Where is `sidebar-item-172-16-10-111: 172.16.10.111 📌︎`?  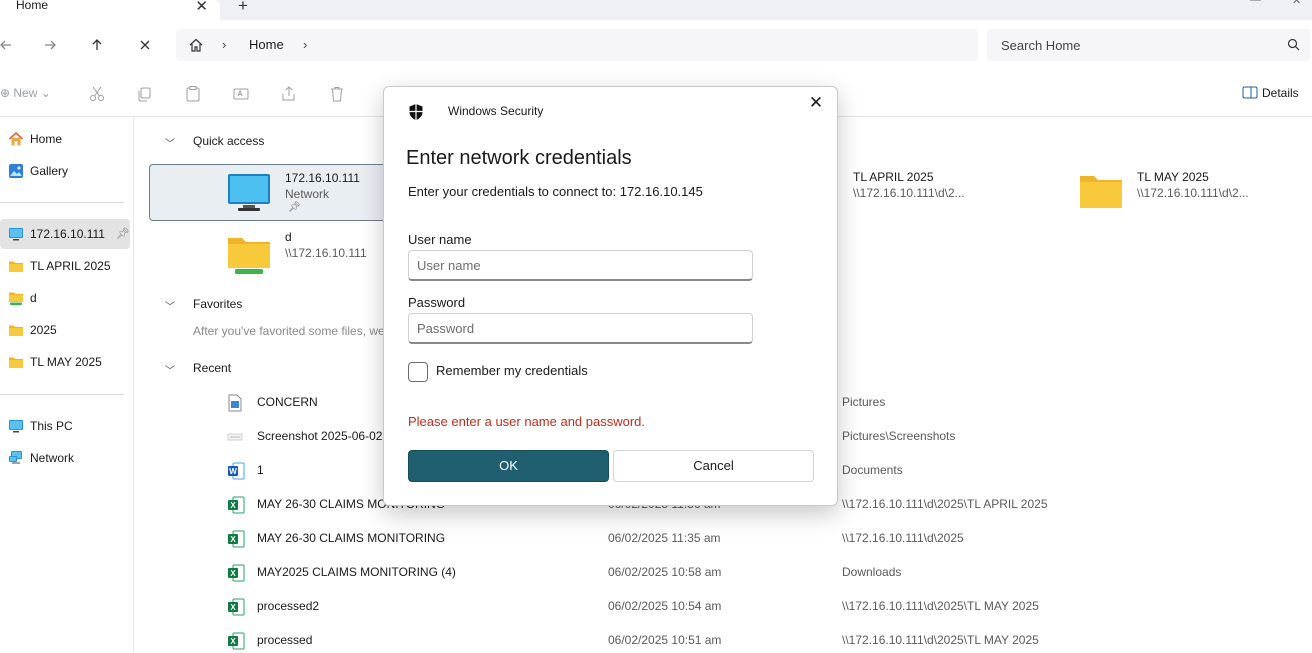
sidebar-item-172-16-10-111: 172.16.10.111 📌︎ is located at coordinates (65, 234).